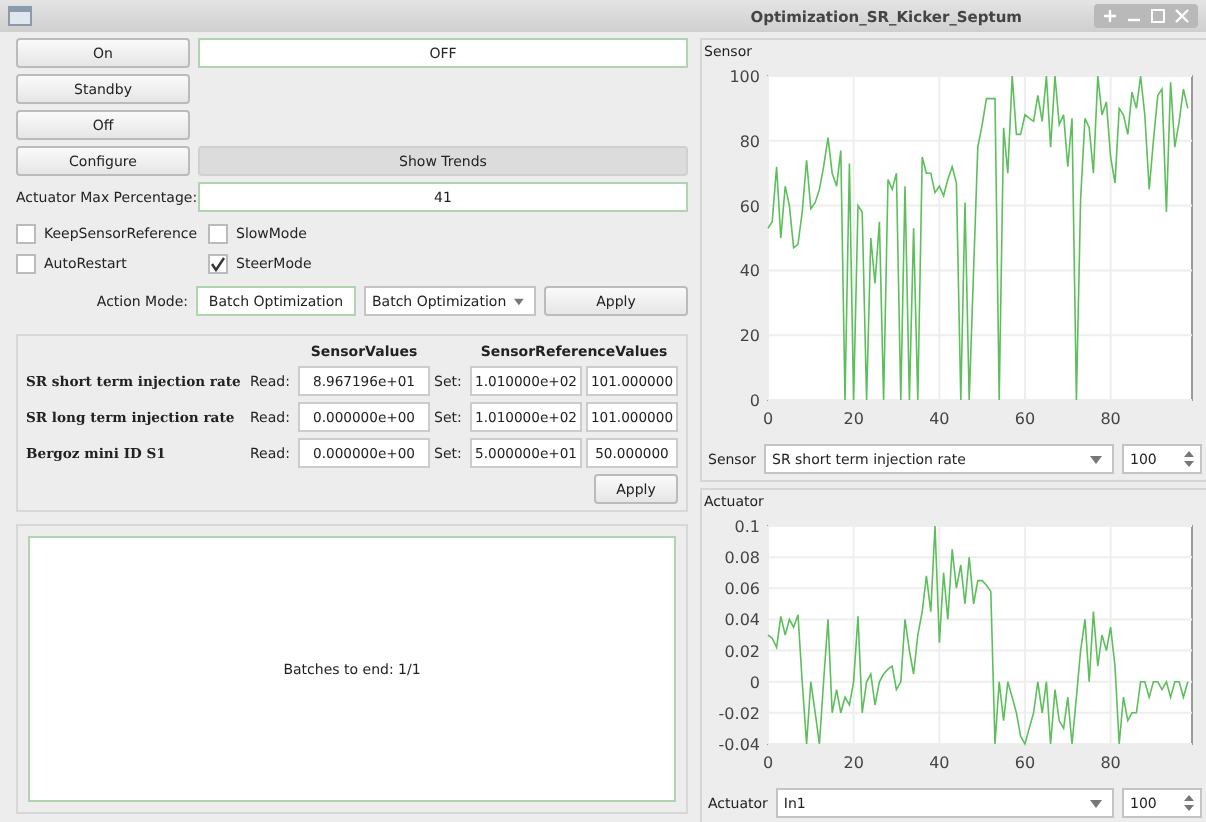  I want to click on y-tick-label: 0.02, so click(742, 651).